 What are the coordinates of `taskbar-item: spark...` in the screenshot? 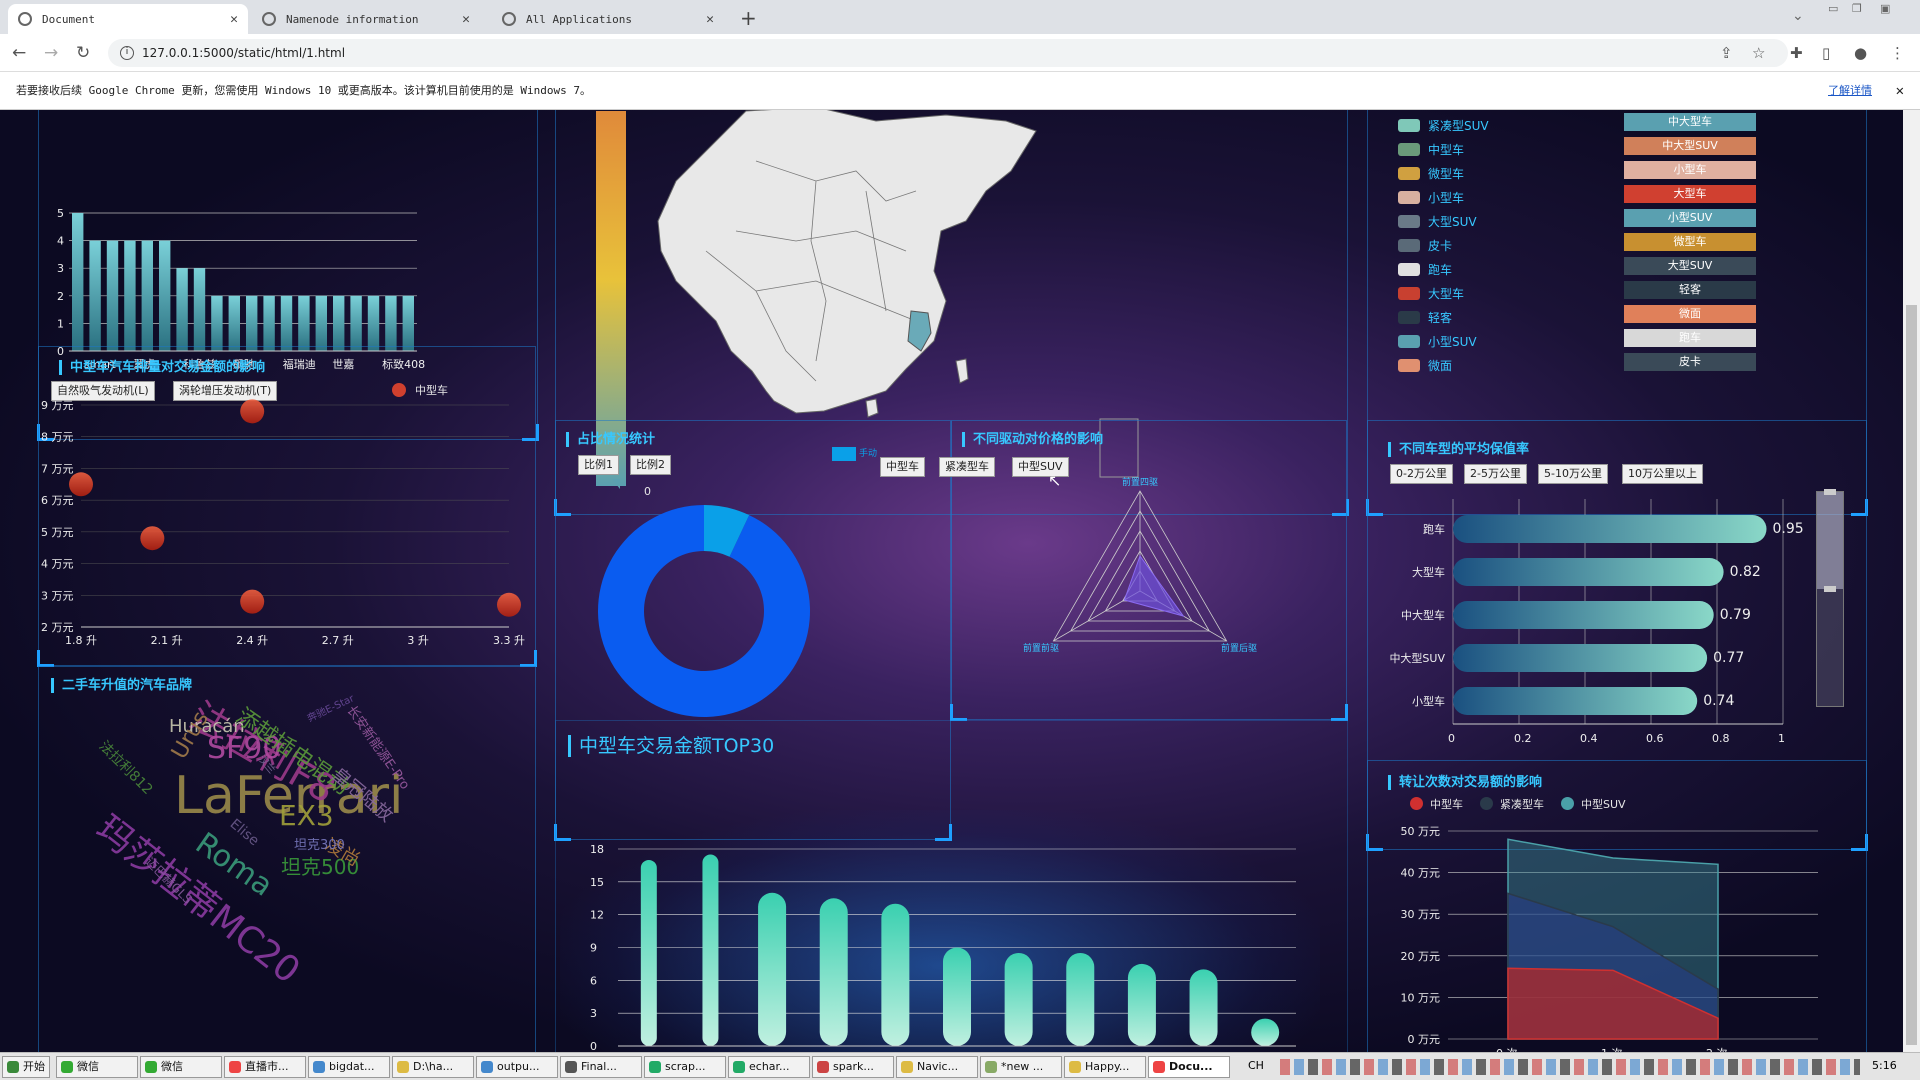 It's located at (853, 1067).